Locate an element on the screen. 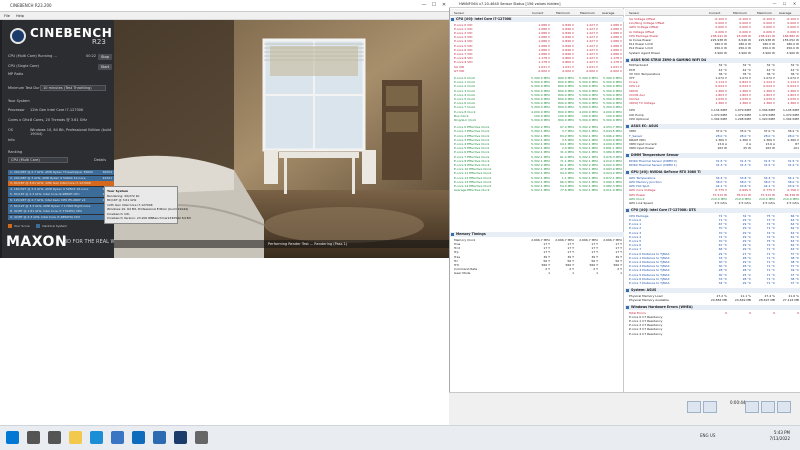 This screenshot has height=450, width=800. sensor-group-header: Memory Timings is located at coordinates (537, 235).